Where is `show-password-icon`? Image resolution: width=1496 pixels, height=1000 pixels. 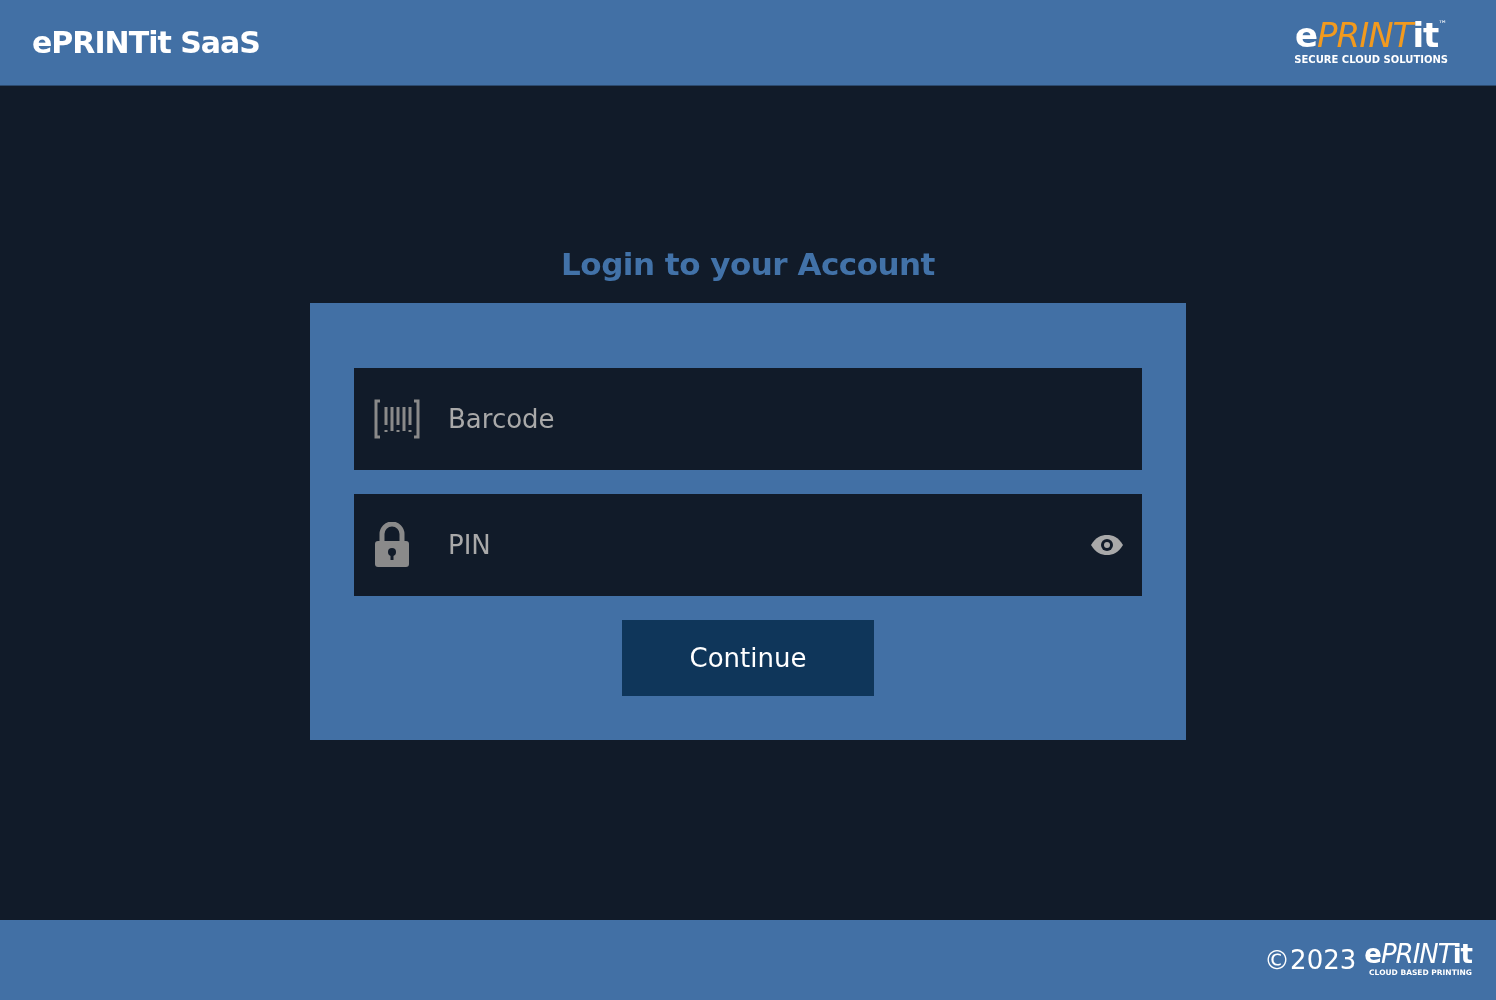 show-password-icon is located at coordinates (1107, 545).